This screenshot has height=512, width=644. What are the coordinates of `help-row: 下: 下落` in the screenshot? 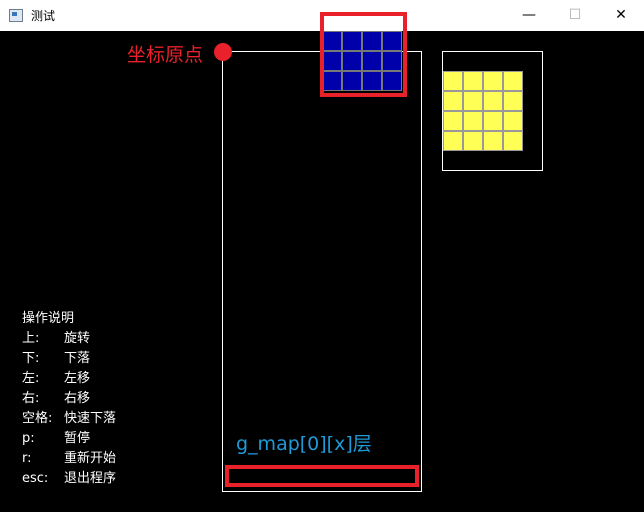 It's located at (69, 359).